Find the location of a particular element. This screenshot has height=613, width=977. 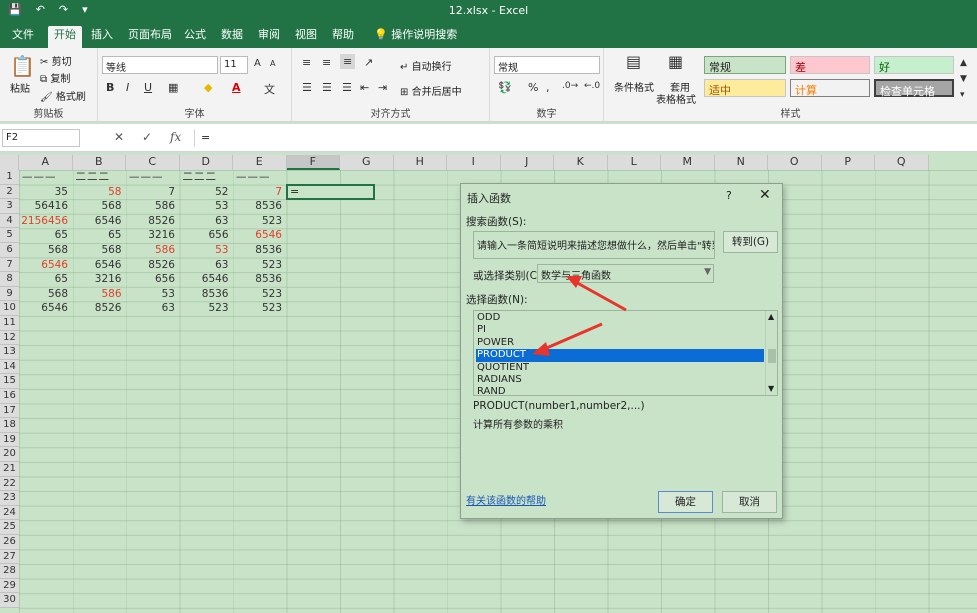

data-cell: 586 is located at coordinates (152, 250).